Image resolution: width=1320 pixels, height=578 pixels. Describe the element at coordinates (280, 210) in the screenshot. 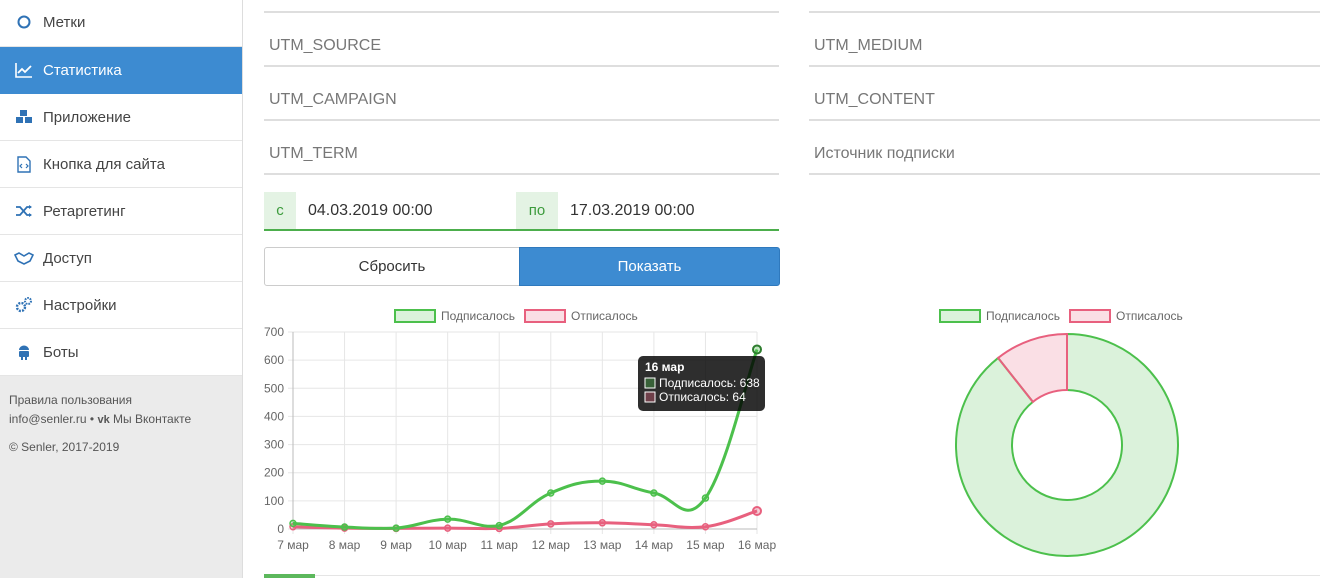

I see `date-from-prefix: с` at that location.